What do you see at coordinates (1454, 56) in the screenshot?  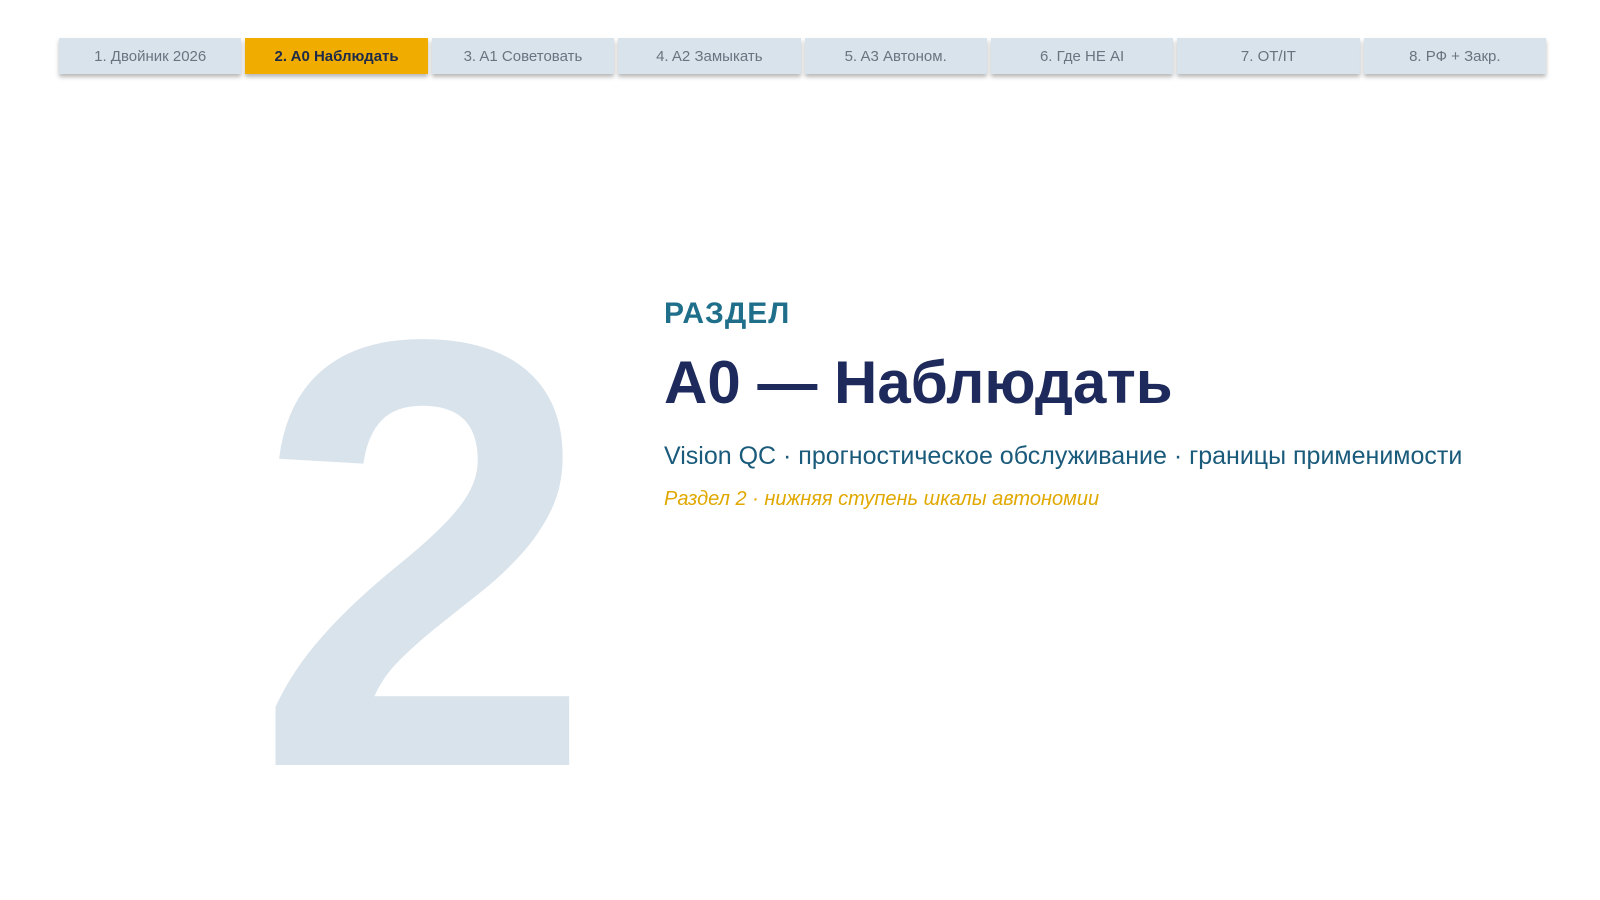 I see `tab-section-8: 8. РФ + Закр.` at bounding box center [1454, 56].